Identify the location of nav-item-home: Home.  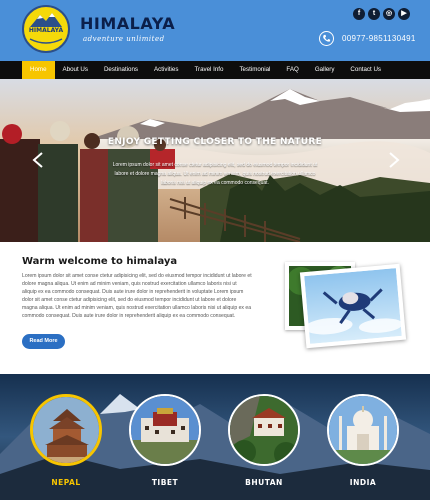
(38, 70).